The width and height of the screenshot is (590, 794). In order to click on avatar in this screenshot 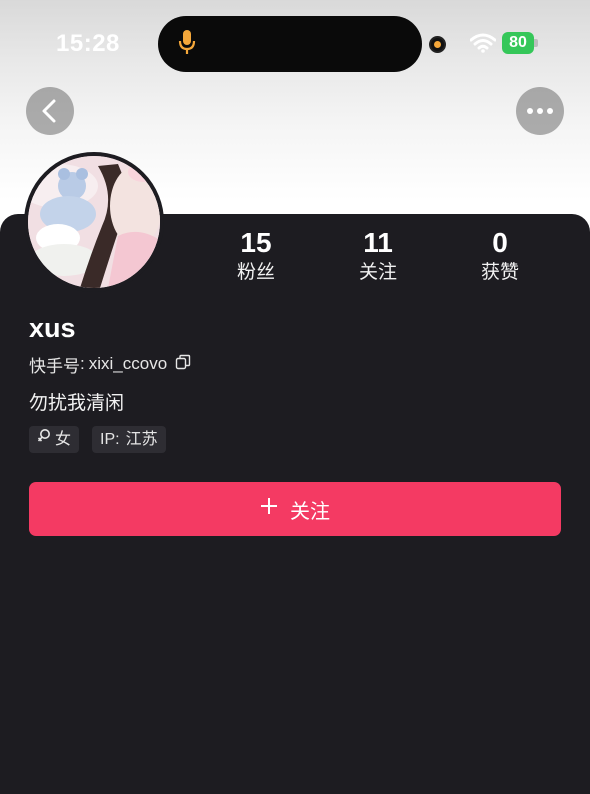, I will do `click(94, 222)`.